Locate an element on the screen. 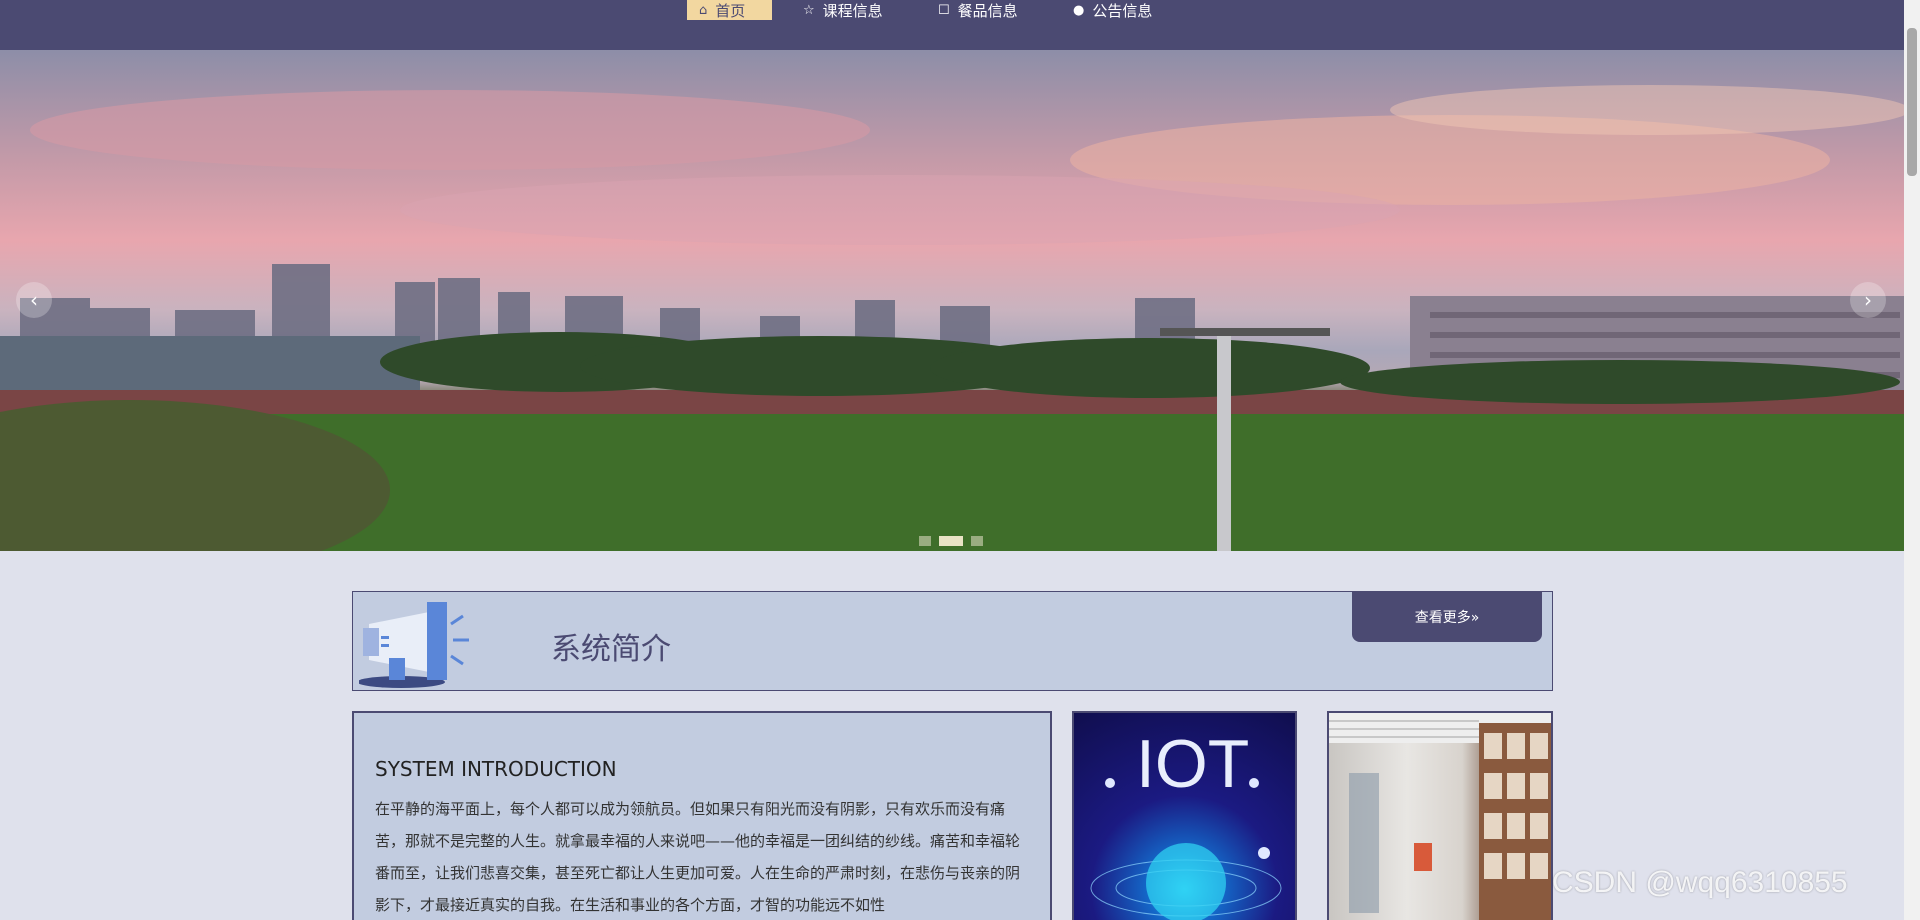  nav-item-meals: ☐ 餐品信息 is located at coordinates (978, 10).